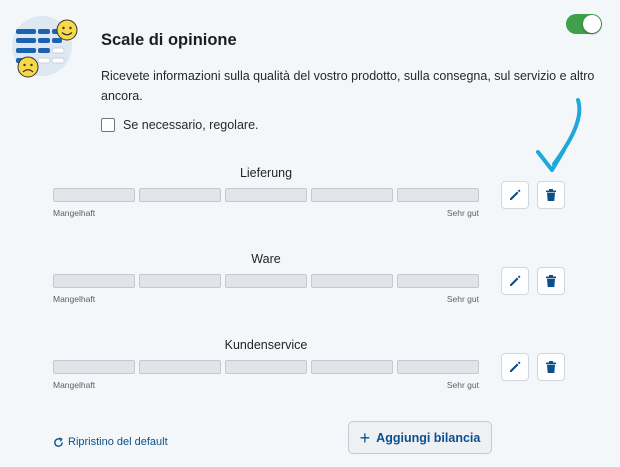 This screenshot has width=620, height=467. What do you see at coordinates (118, 442) in the screenshot?
I see `reset-default-label: Ripristino del default` at bounding box center [118, 442].